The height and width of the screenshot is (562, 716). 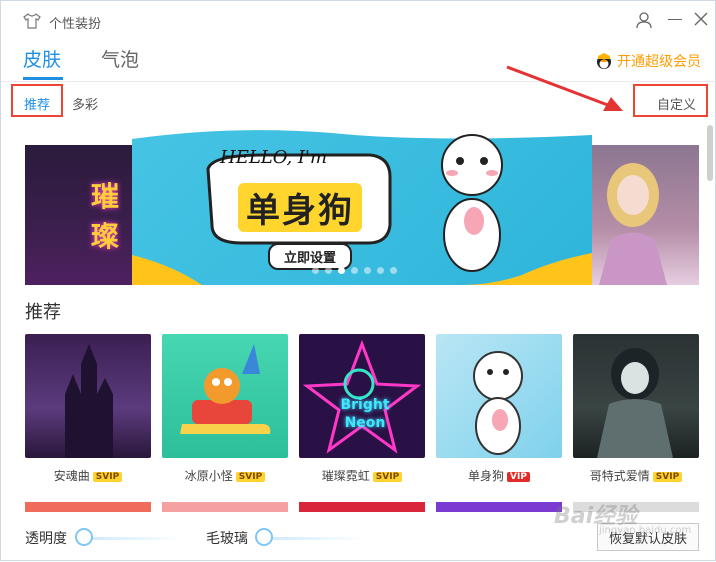 What do you see at coordinates (43, 78) in the screenshot?
I see `tab-underline` at bounding box center [43, 78].